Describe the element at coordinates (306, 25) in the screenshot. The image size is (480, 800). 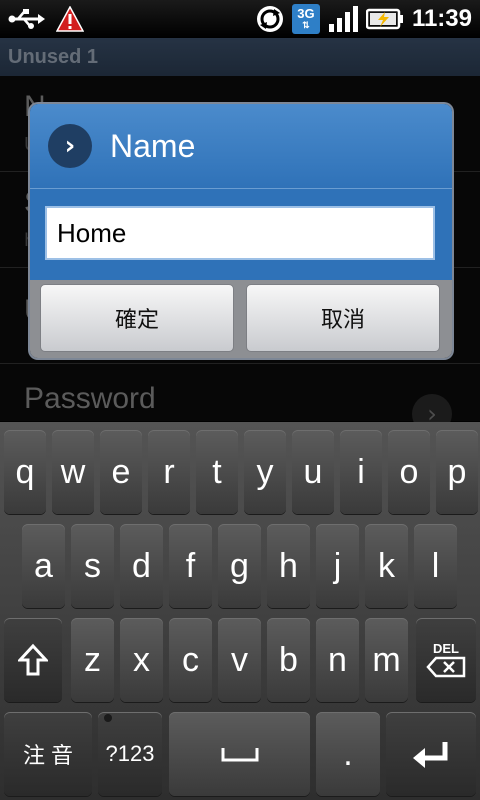
I see `data-arrows-icon: ⇅` at that location.